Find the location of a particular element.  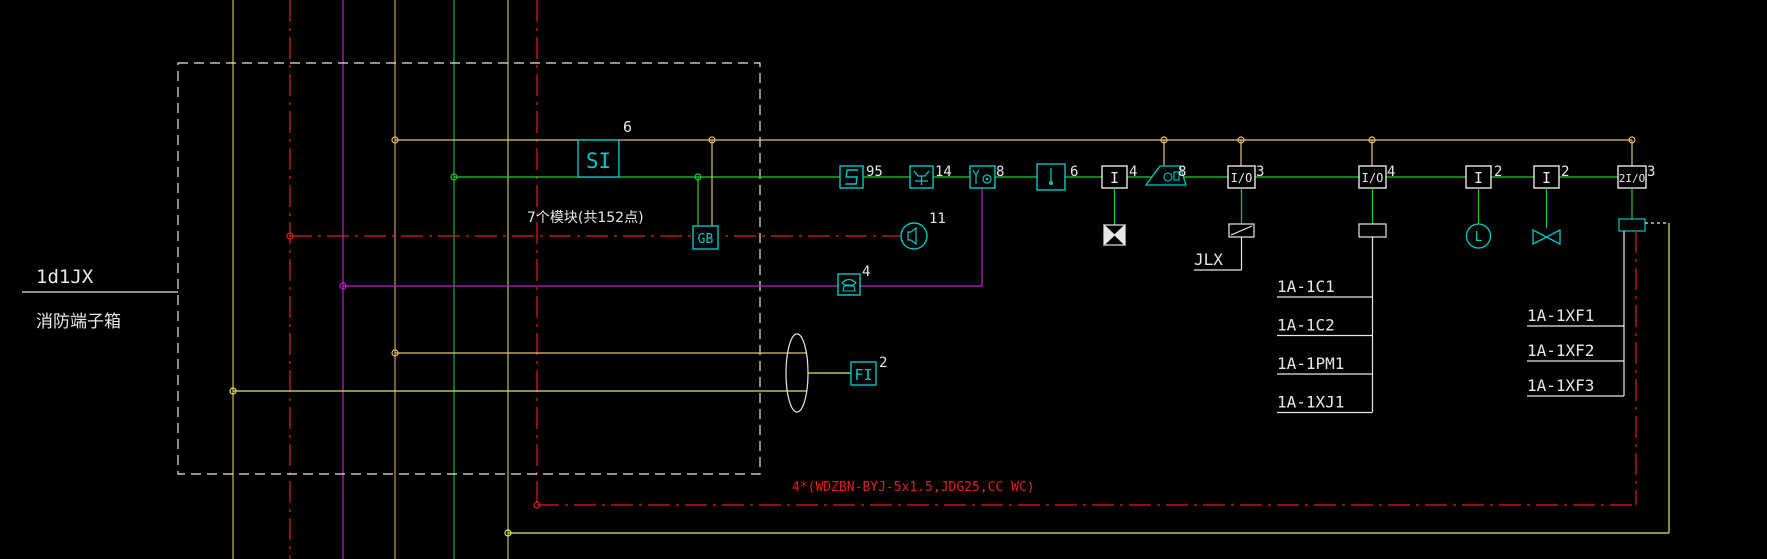

gb-device: GB is located at coordinates (705, 237).